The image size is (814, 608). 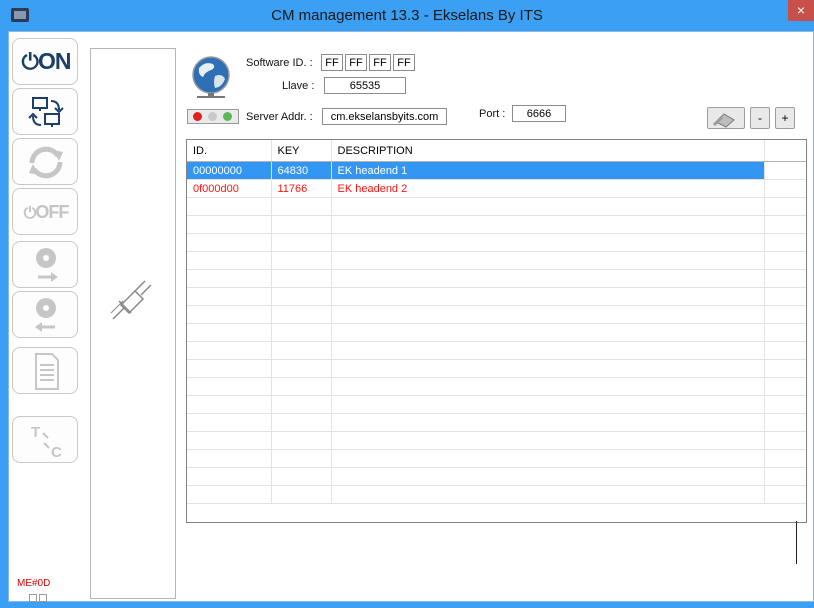 I want to click on server-address-field: cm.ekselansbyits.com, so click(x=384, y=116).